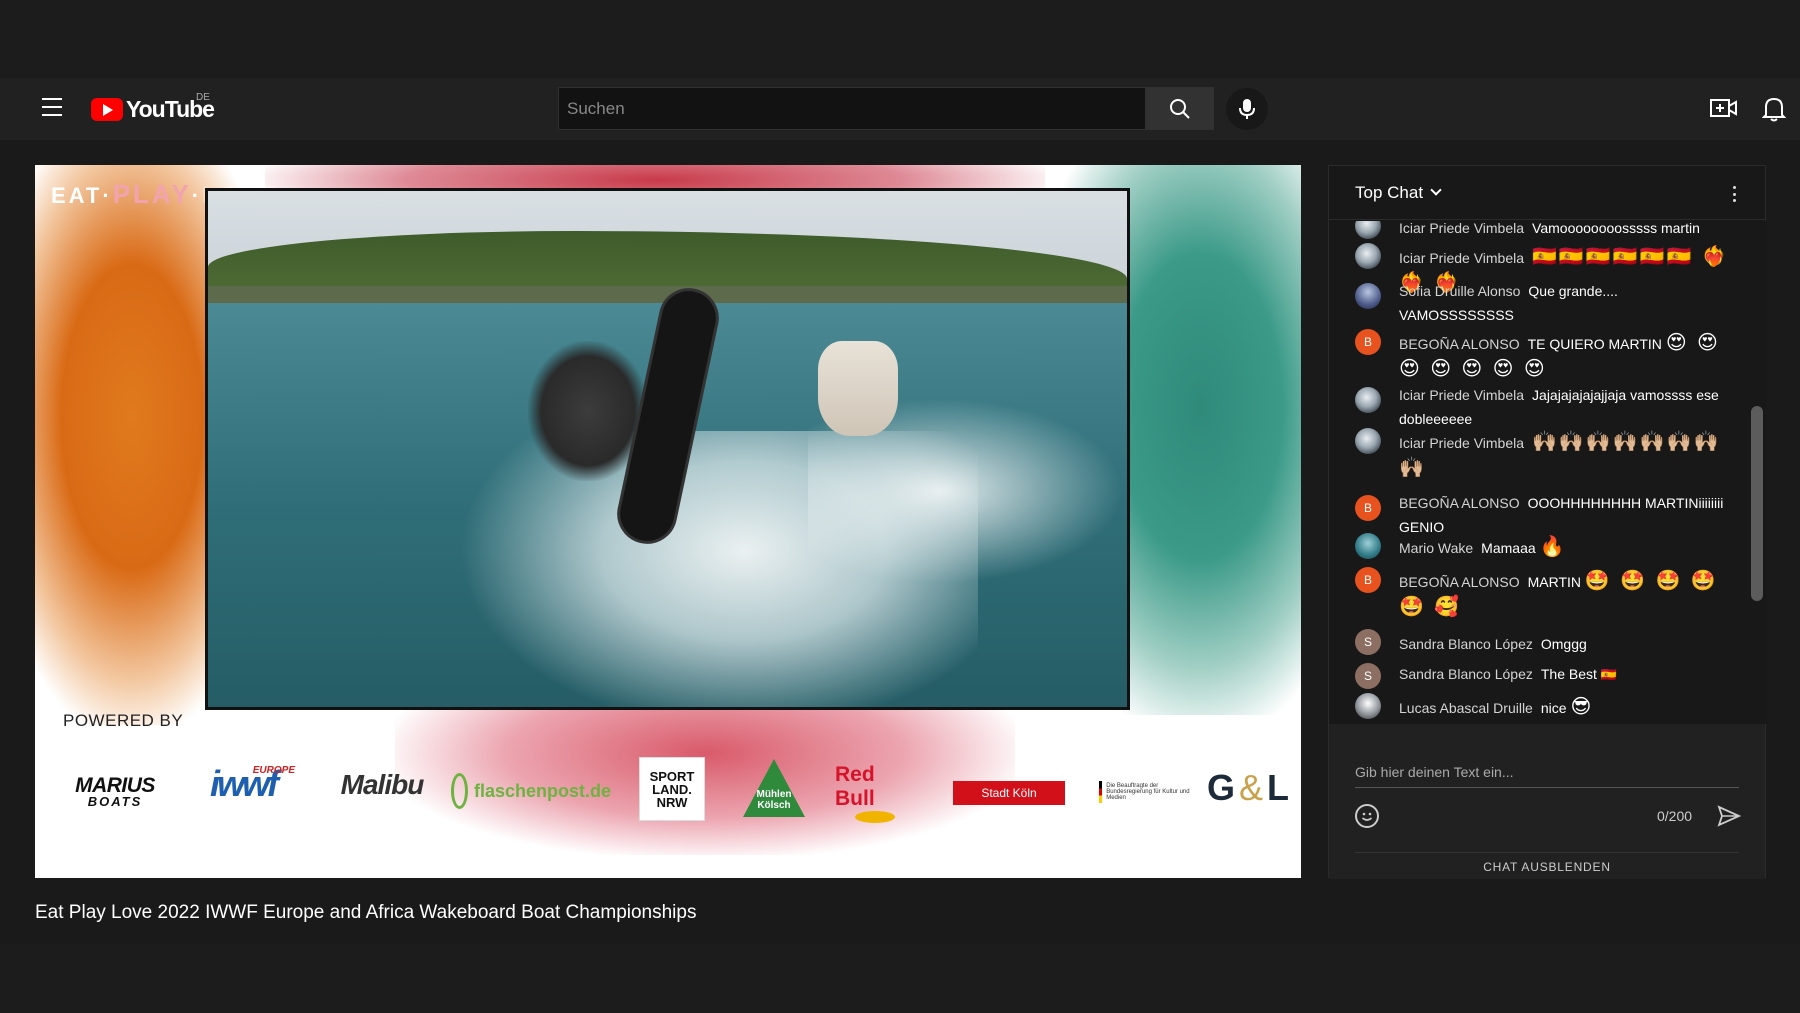  What do you see at coordinates (380, 791) in the screenshot?
I see `sponsor-malibu-logo: Malibu` at bounding box center [380, 791].